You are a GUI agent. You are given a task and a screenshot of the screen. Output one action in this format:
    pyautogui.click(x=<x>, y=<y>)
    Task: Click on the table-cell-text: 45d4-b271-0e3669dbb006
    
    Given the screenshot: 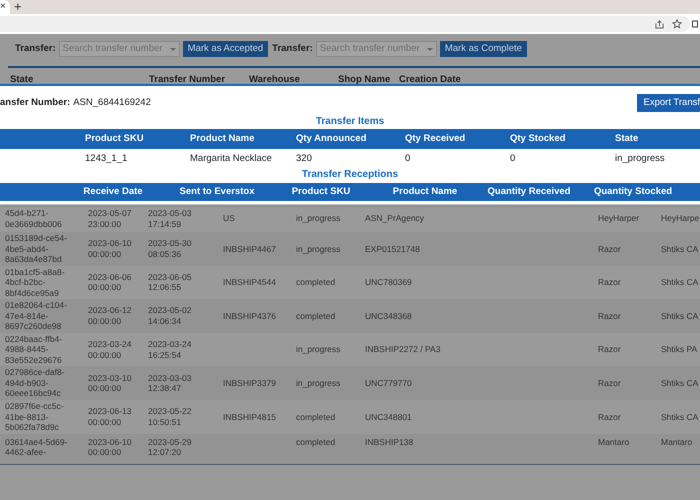 What is the action you would take?
    pyautogui.click(x=34, y=218)
    